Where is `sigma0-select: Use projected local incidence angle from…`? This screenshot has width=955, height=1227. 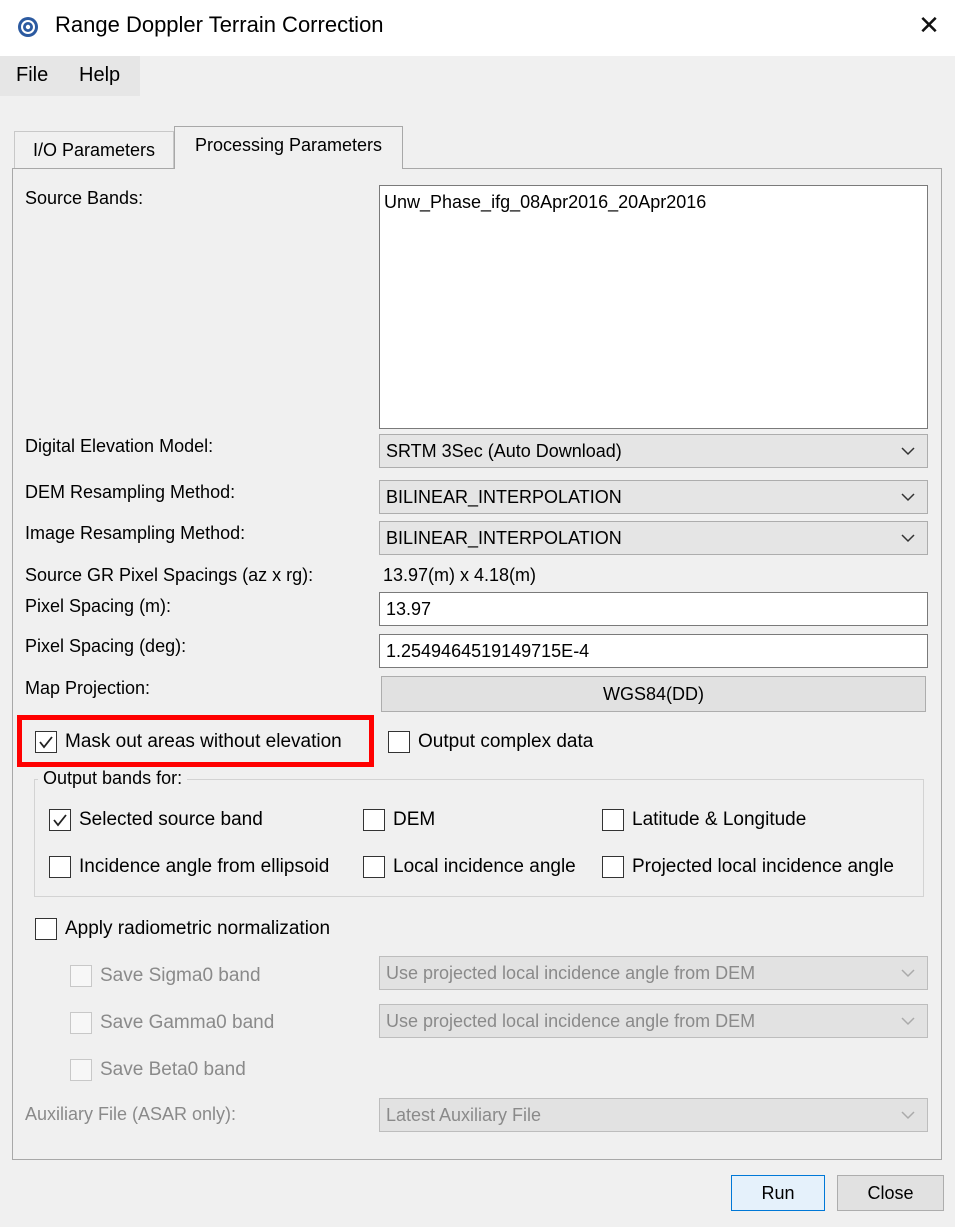 sigma0-select: Use projected local incidence angle from… is located at coordinates (653, 973).